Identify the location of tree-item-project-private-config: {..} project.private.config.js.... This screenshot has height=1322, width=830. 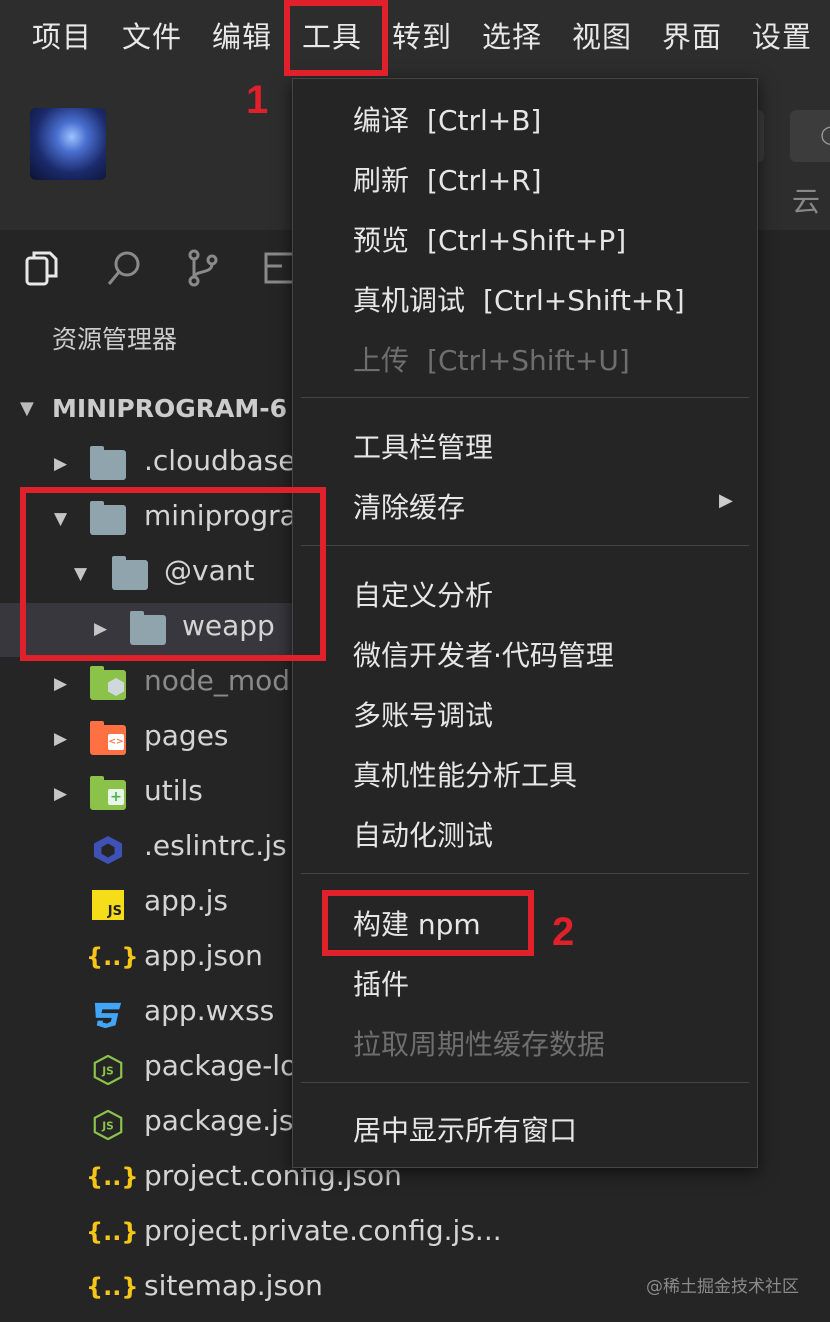
(251, 1235).